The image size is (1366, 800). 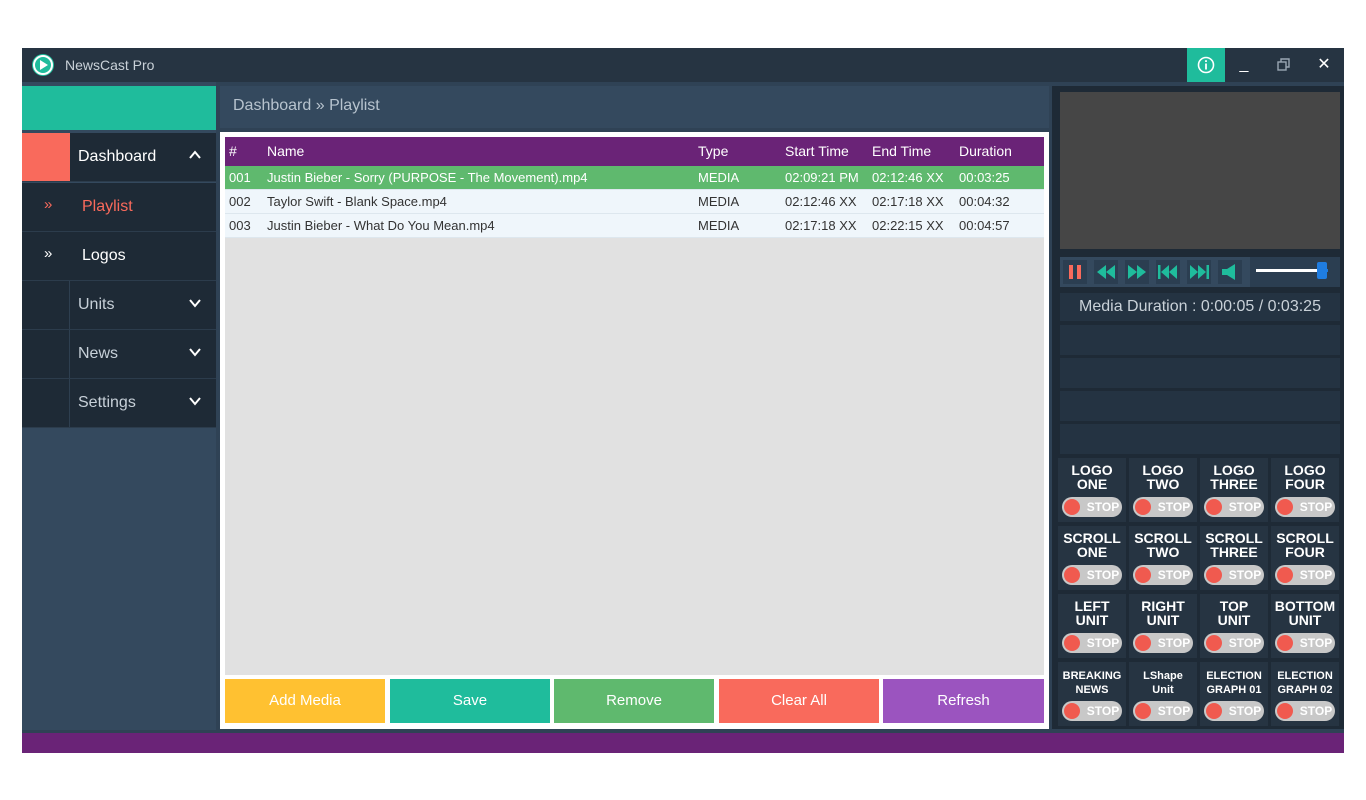 What do you see at coordinates (1234, 626) in the screenshot?
I see `graphic-control-tile: TOP UNIT STOP` at bounding box center [1234, 626].